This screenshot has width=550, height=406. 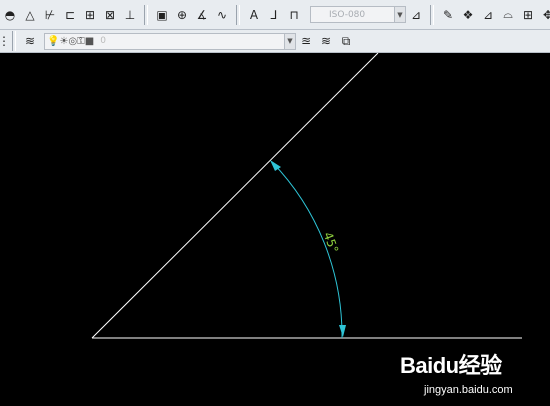 I want to click on text-icon: A, so click(x=254, y=15).